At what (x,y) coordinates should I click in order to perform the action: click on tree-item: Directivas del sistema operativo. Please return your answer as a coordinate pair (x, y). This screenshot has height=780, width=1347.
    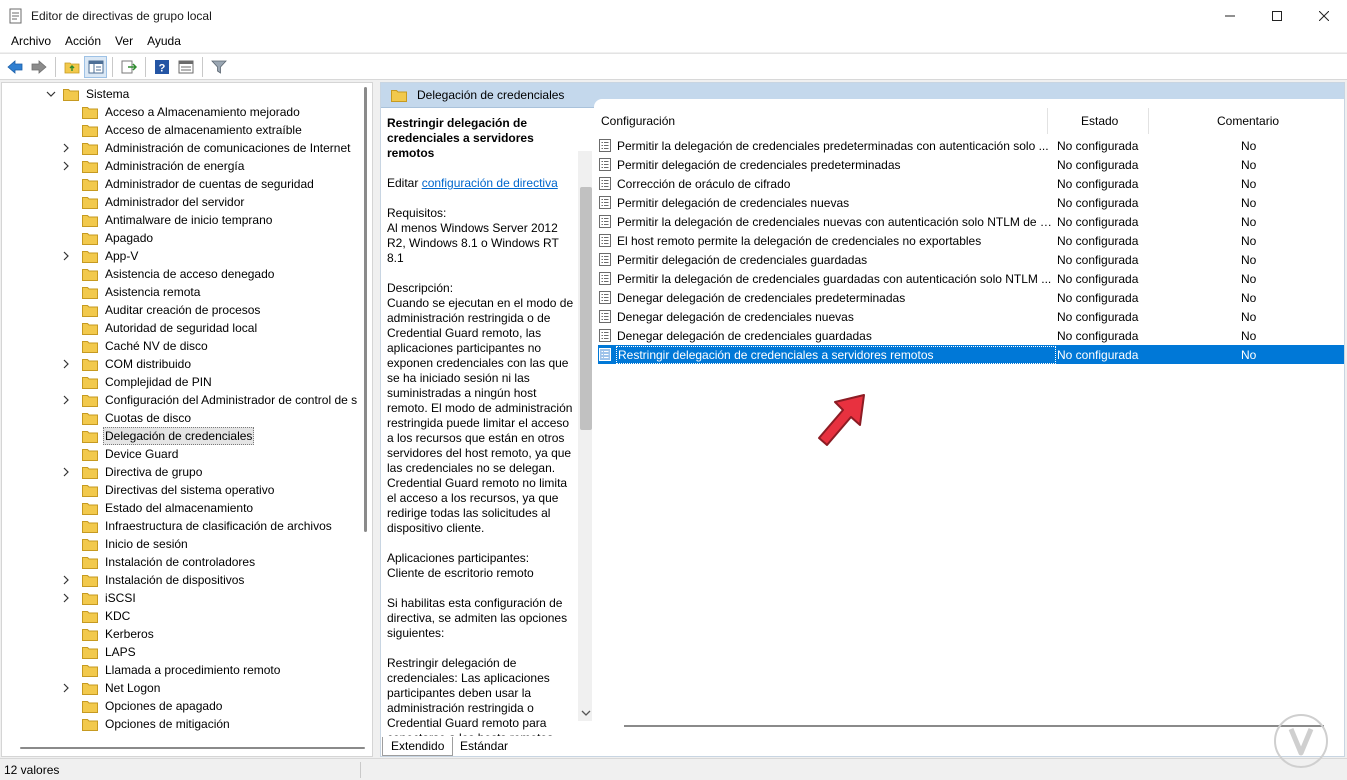
    Looking at the image, I should click on (170, 490).